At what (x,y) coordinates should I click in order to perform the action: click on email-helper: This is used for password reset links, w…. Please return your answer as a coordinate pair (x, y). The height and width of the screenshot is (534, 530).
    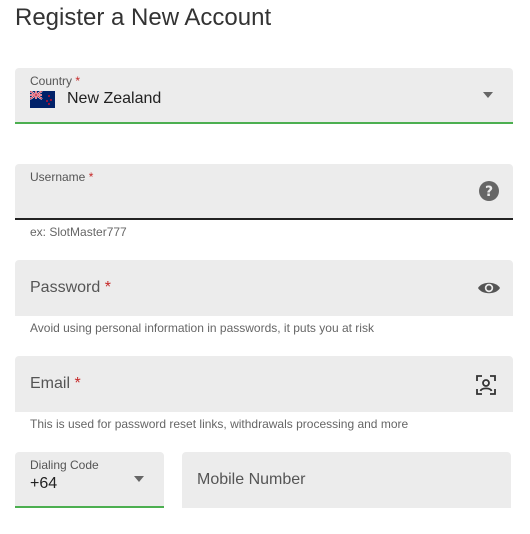
    Looking at the image, I should click on (219, 424).